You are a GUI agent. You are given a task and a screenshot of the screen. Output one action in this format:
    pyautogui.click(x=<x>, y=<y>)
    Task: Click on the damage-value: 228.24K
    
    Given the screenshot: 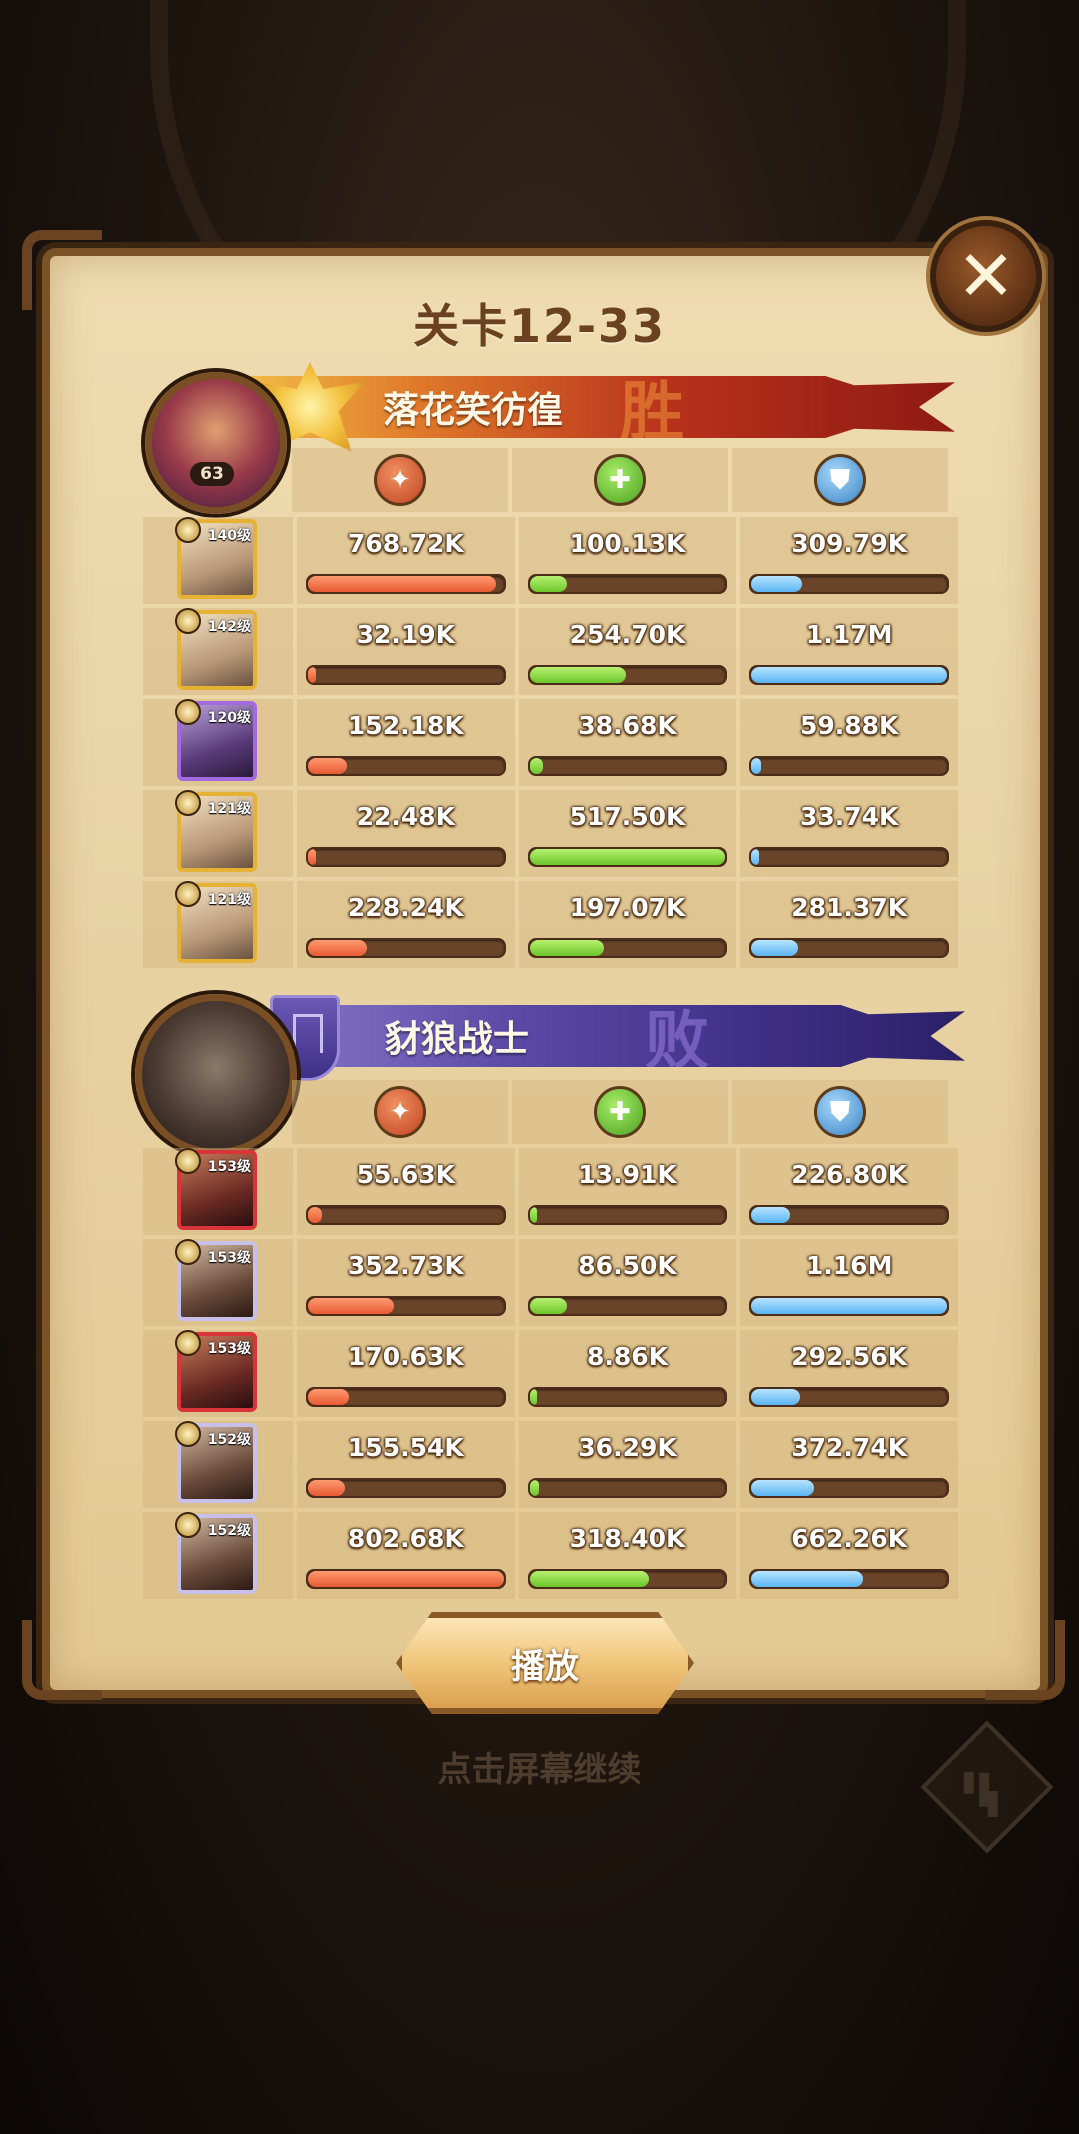 What is the action you would take?
    pyautogui.click(x=405, y=907)
    